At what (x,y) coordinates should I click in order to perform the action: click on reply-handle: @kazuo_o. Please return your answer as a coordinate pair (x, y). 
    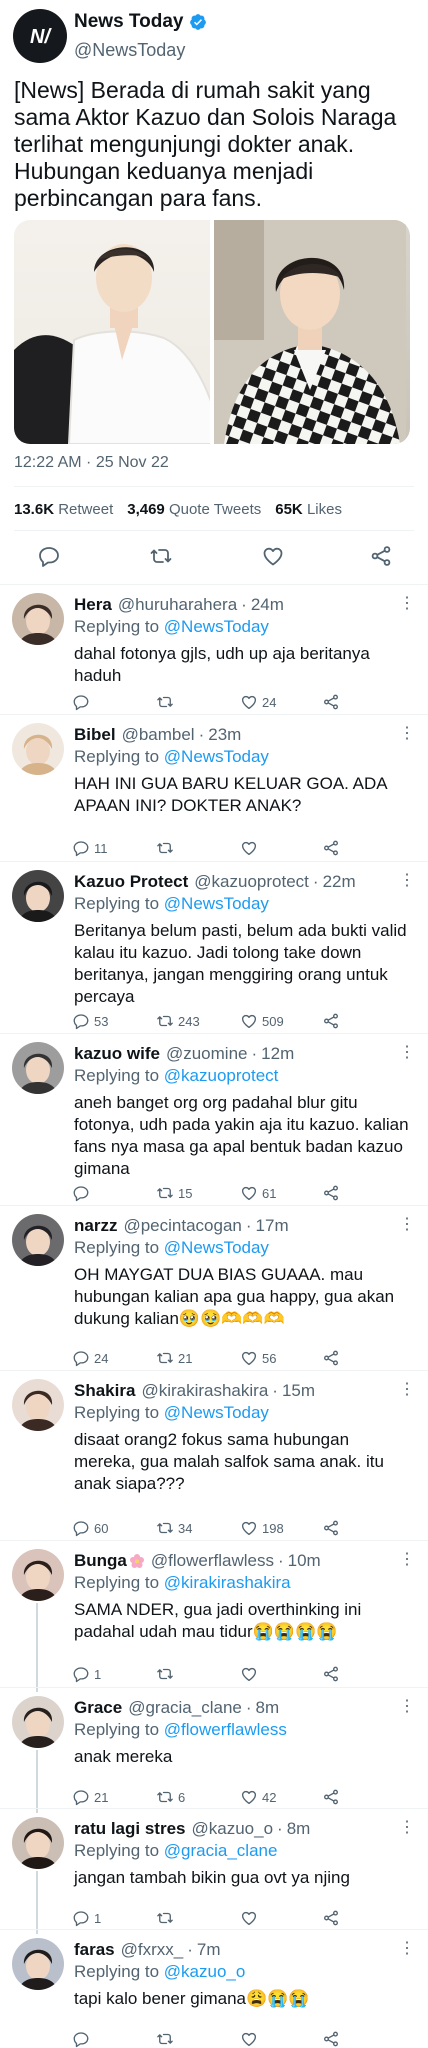
    Looking at the image, I should click on (233, 1829).